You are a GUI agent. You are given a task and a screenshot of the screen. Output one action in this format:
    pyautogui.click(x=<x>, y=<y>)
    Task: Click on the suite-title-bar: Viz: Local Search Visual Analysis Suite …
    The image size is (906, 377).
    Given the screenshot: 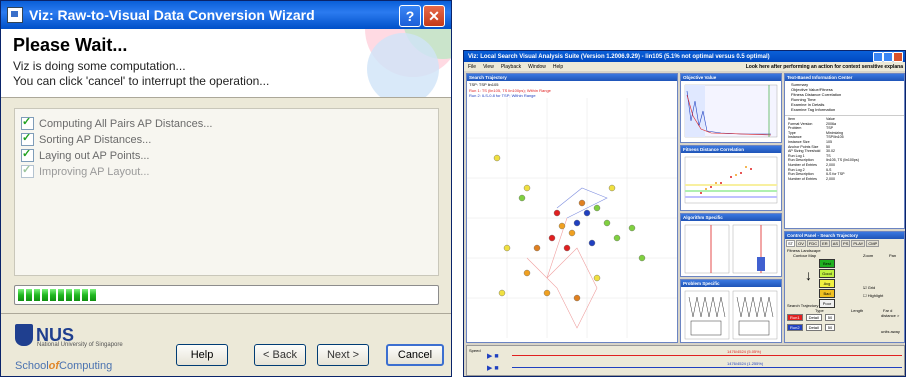 What is the action you would take?
    pyautogui.click(x=684, y=56)
    